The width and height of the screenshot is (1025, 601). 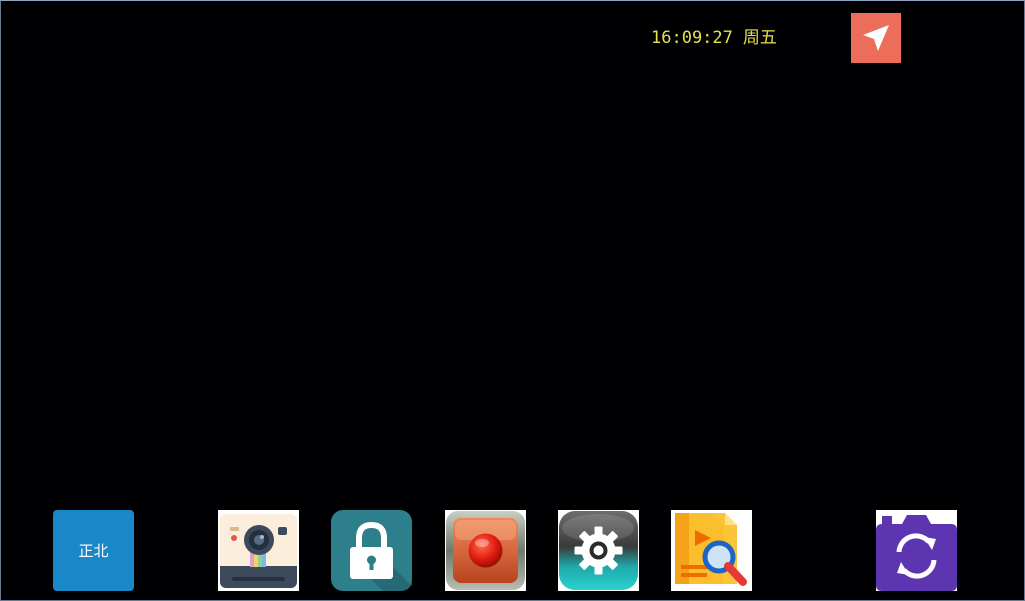 I want to click on settings-button, so click(x=598, y=550).